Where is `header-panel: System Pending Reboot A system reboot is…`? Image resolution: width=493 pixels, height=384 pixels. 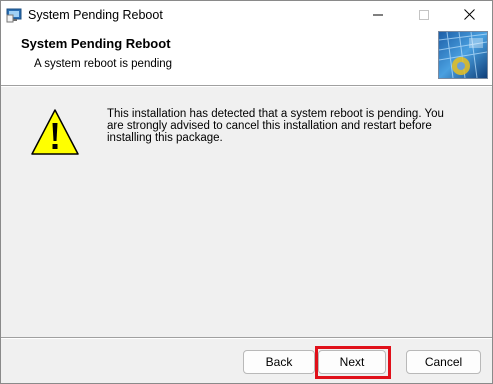
header-panel: System Pending Reboot A system reboot is… is located at coordinates (246, 57).